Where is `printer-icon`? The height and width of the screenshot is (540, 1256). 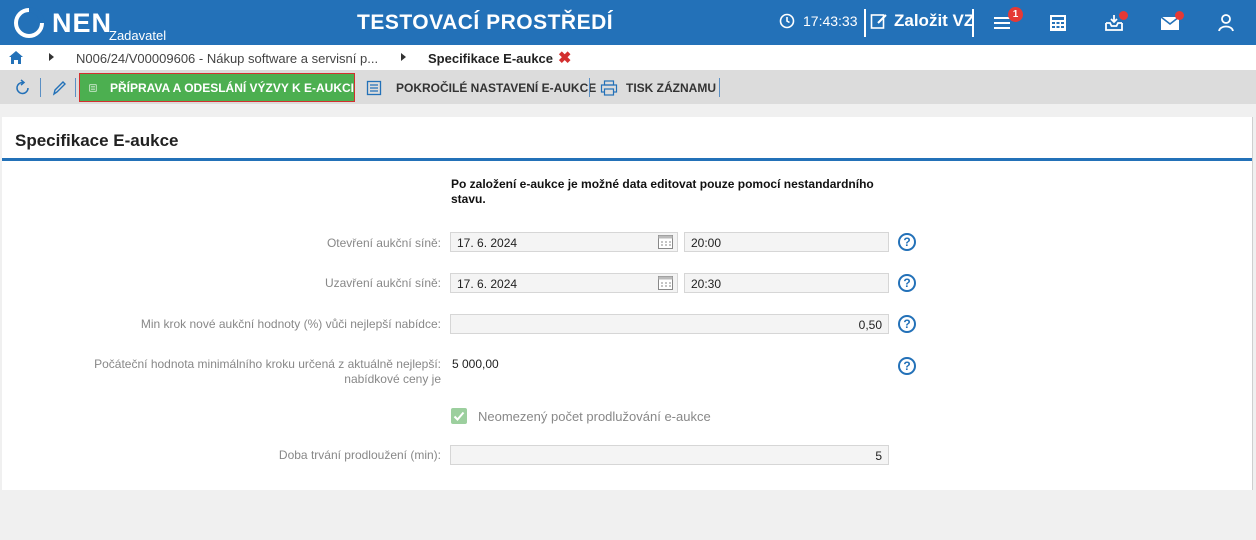 printer-icon is located at coordinates (609, 88).